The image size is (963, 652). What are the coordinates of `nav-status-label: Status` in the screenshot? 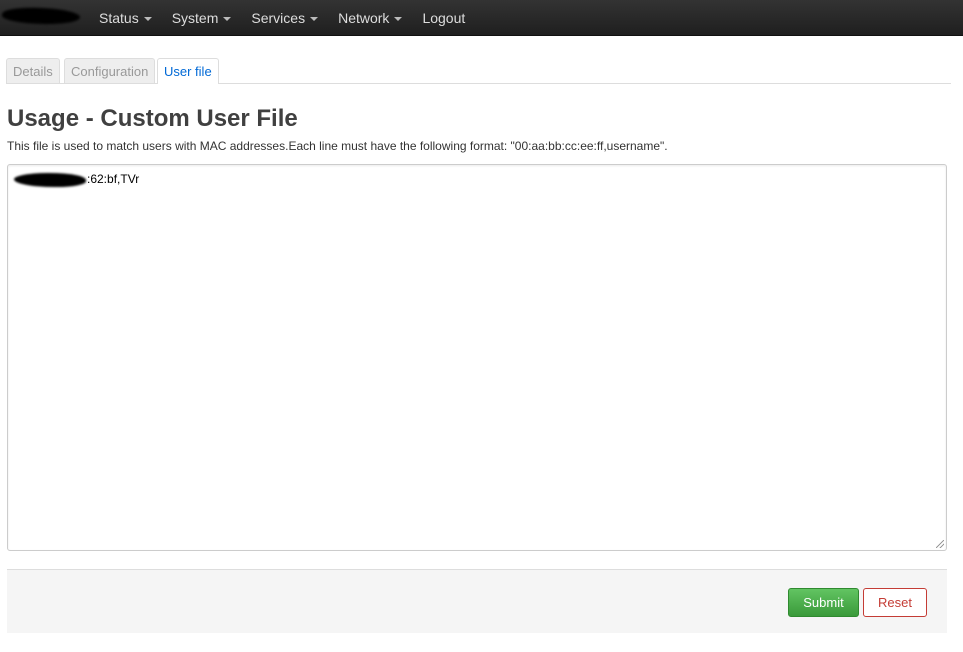 It's located at (119, 18).